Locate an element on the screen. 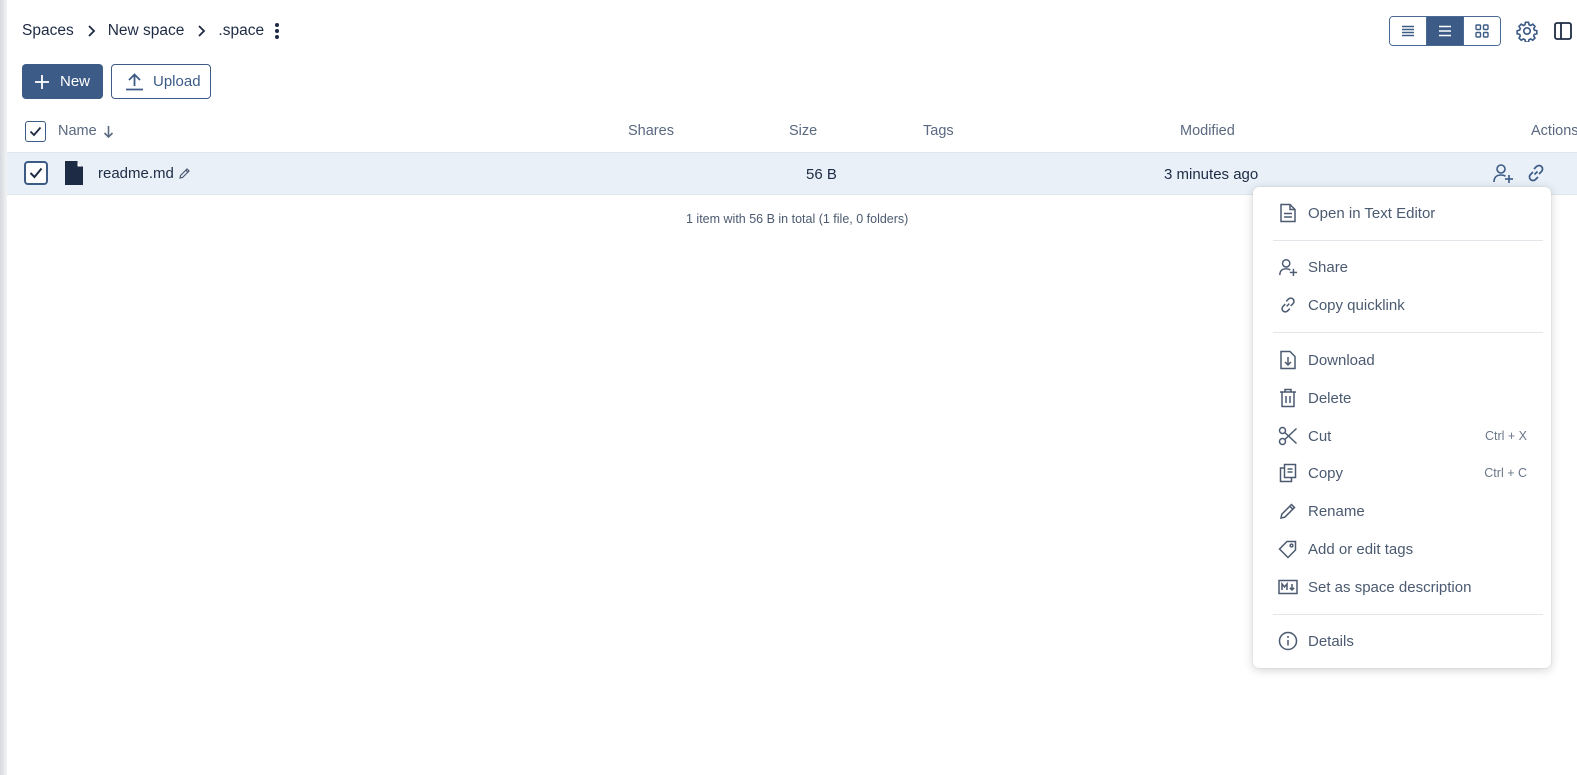  column-header-shares: Shares is located at coordinates (651, 131).